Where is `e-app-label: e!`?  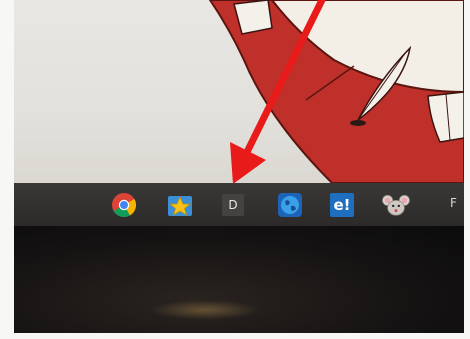
e-app-label: e! is located at coordinates (342, 205).